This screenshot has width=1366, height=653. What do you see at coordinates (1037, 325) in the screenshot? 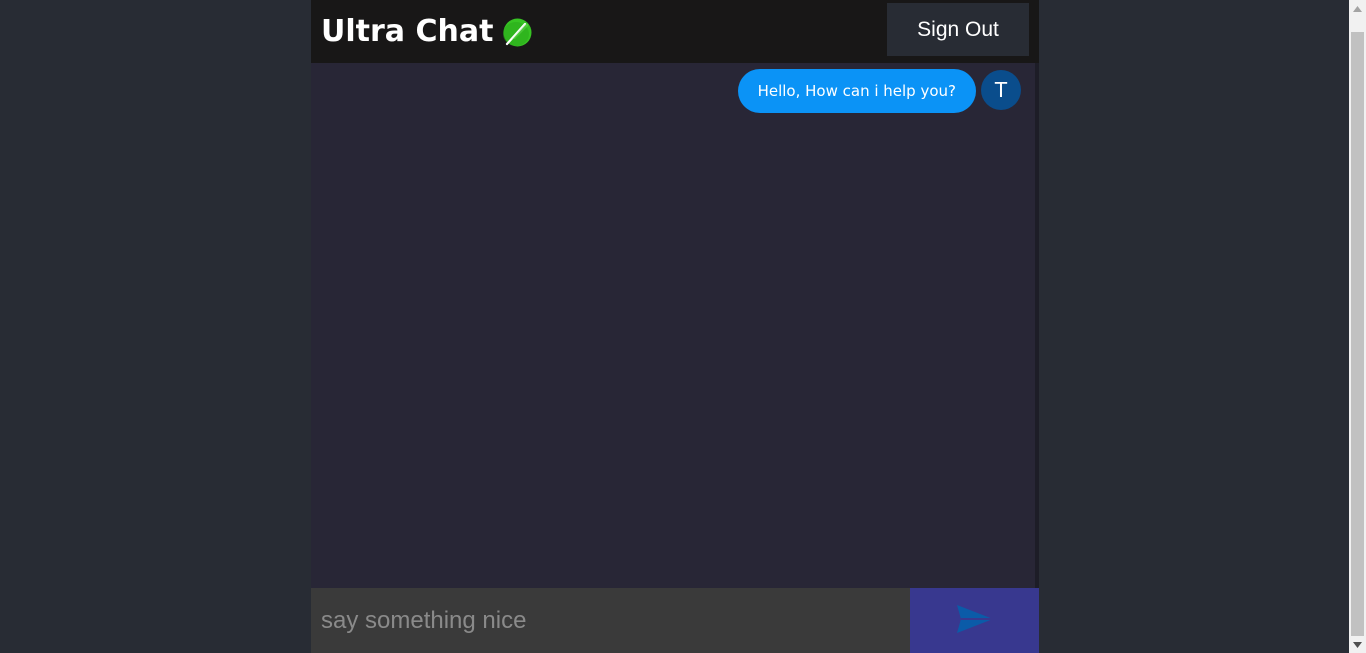
I see `message-list-scroll-track` at bounding box center [1037, 325].